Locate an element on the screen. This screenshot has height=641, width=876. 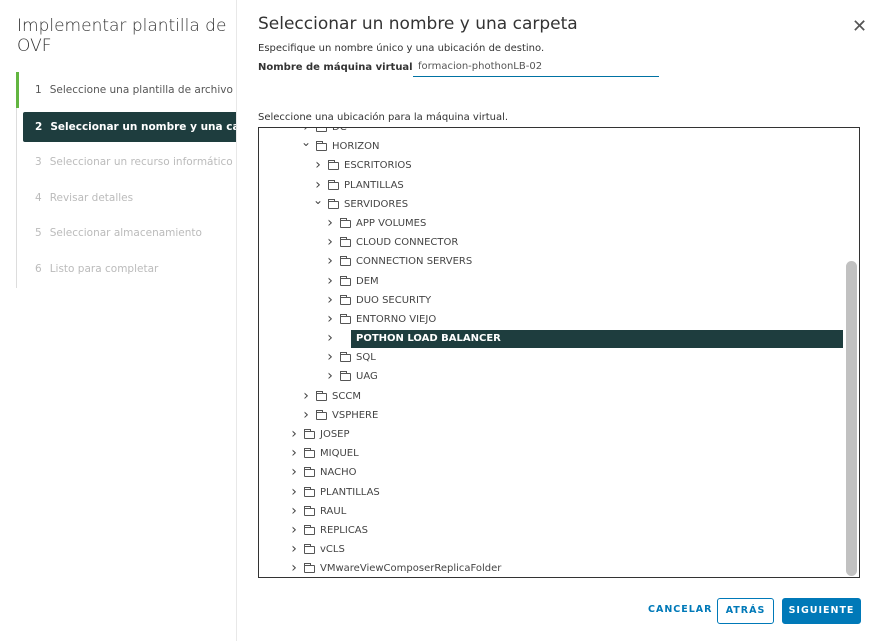
tree-node: › REPLICAS is located at coordinates (551, 530).